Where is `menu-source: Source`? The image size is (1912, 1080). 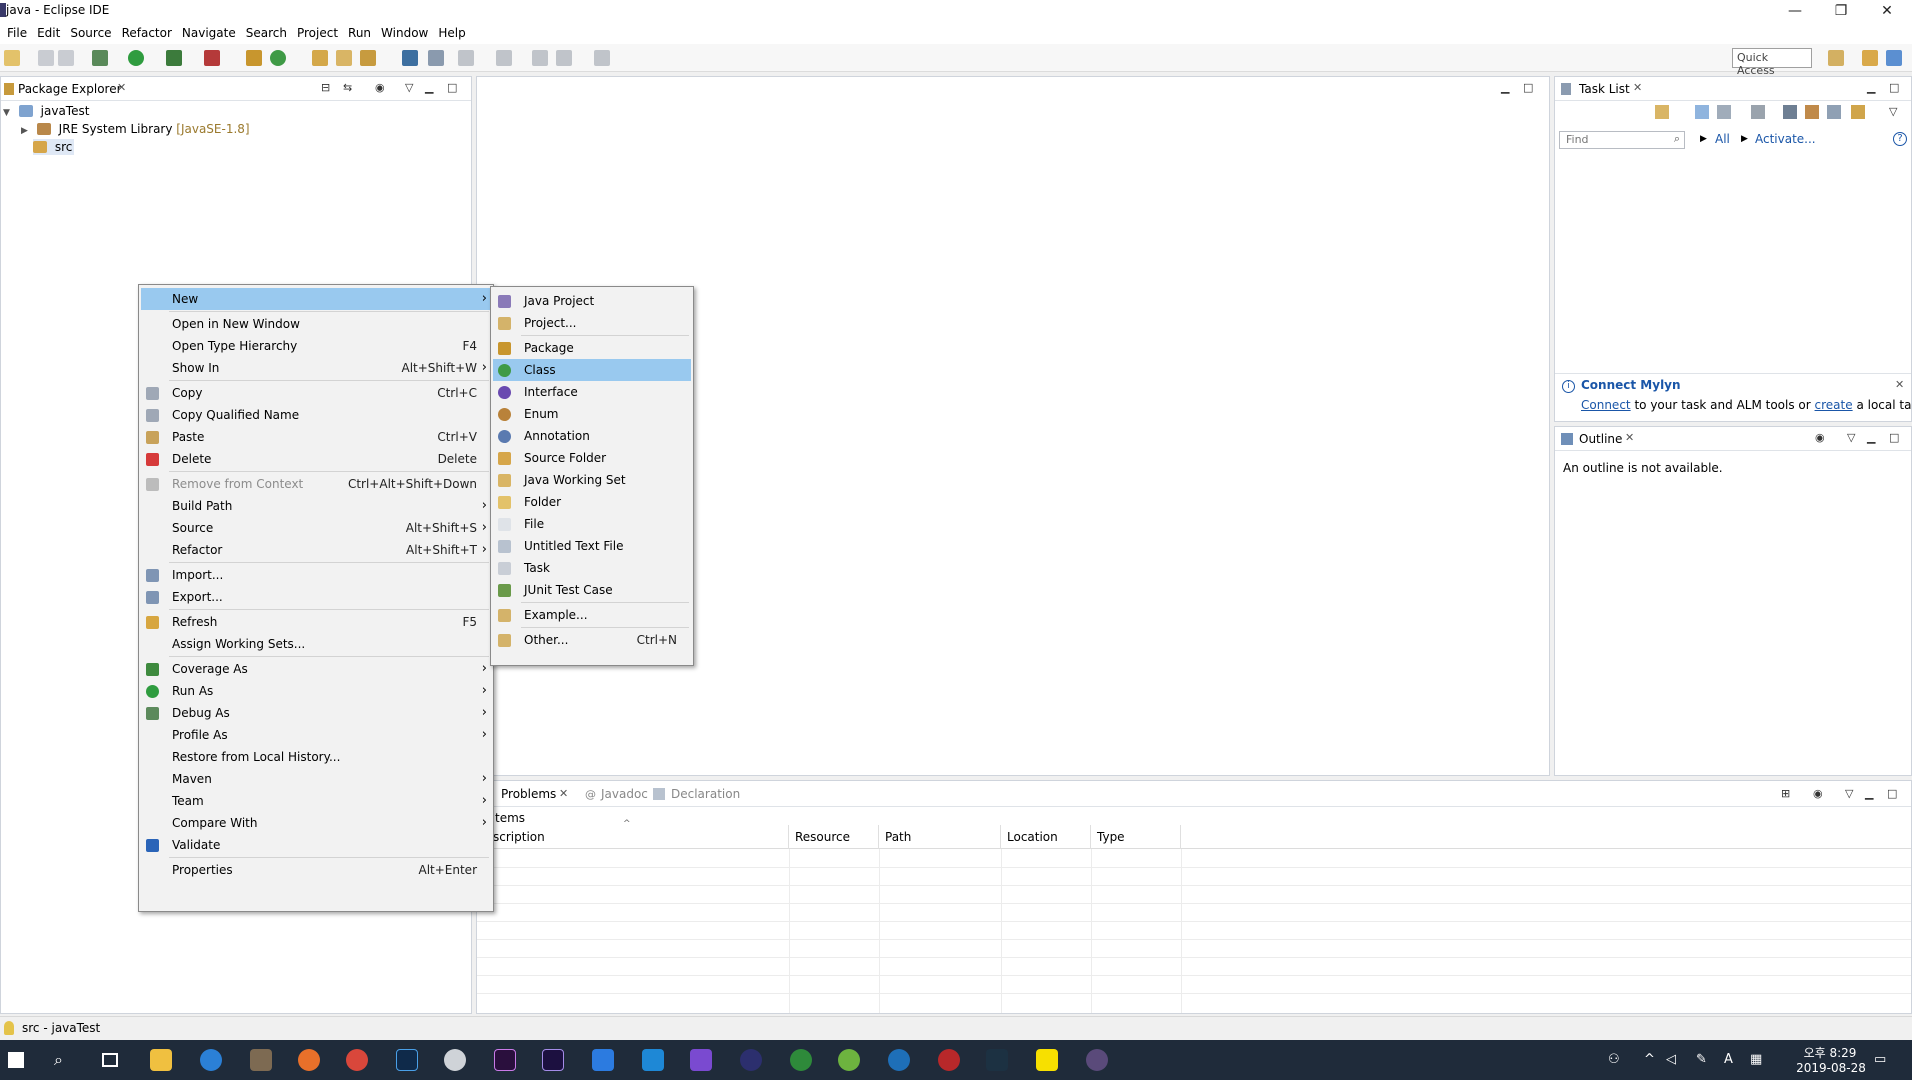 menu-source: Source is located at coordinates (90, 33).